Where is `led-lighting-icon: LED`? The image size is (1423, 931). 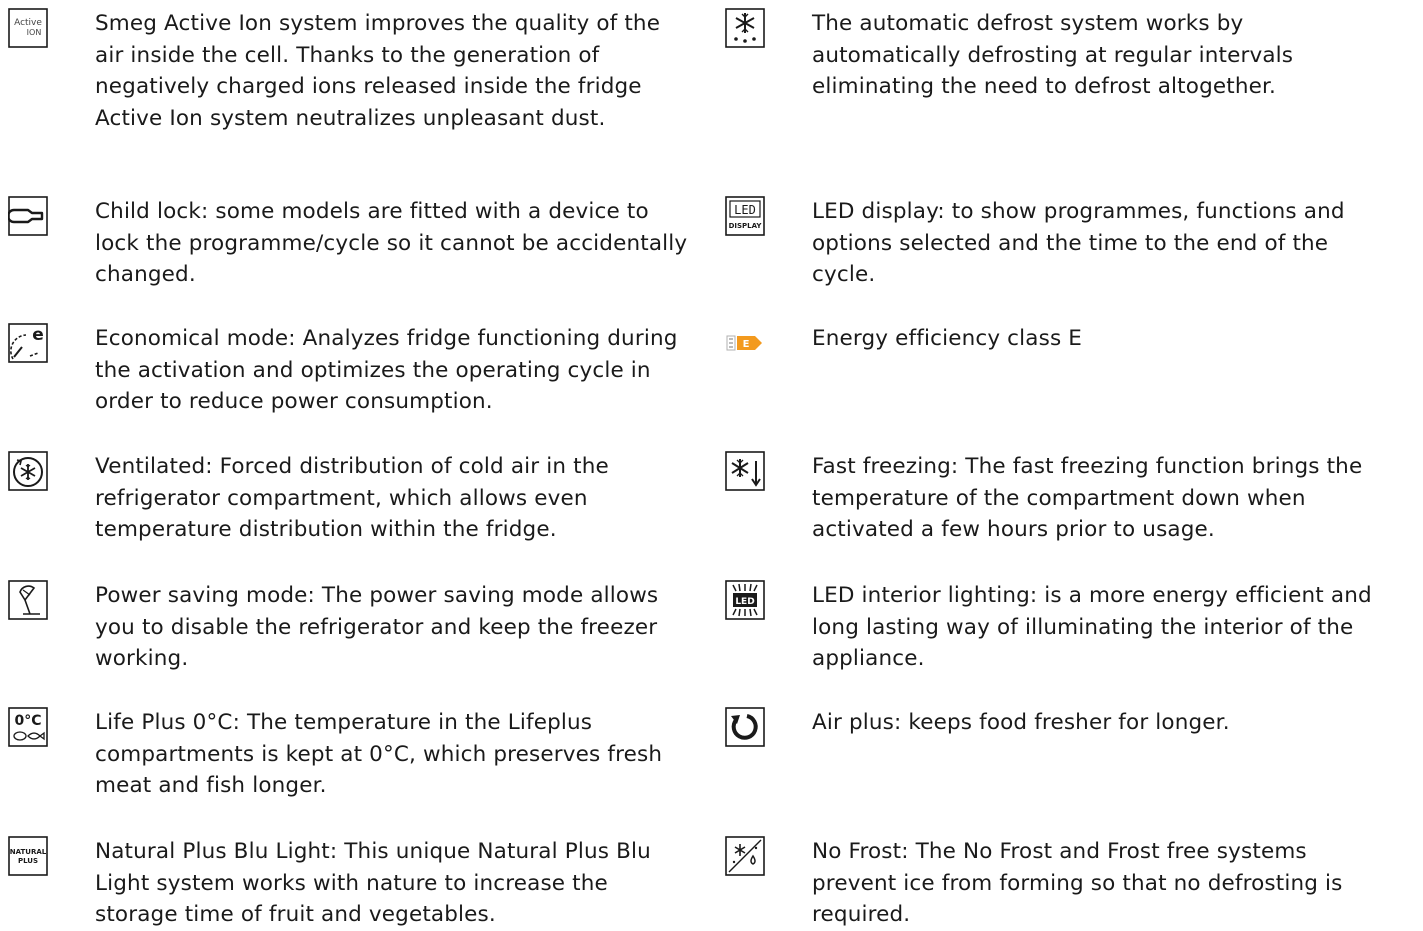
led-lighting-icon: LED is located at coordinates (745, 600).